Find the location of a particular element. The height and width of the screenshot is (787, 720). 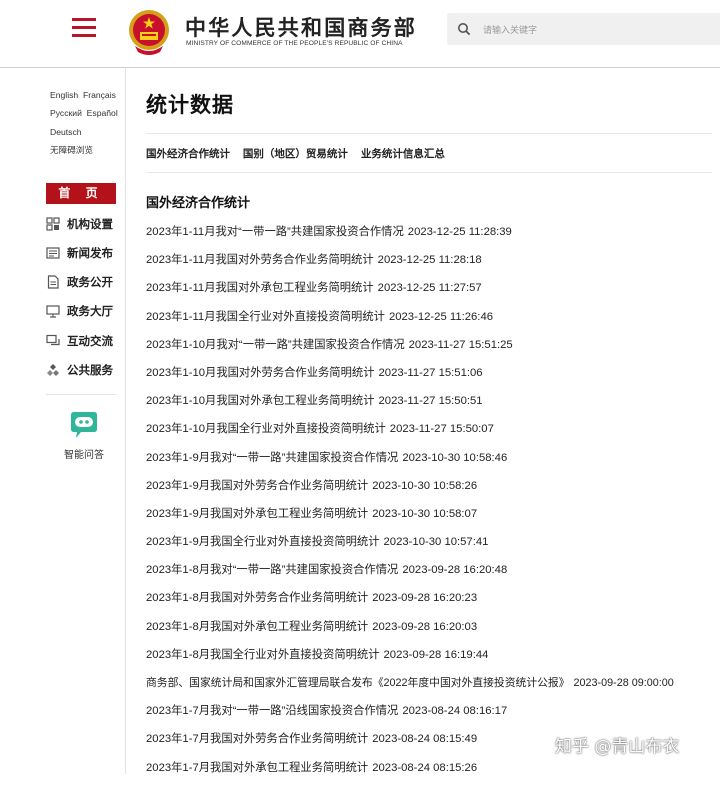

item-title: 2023年1-11月我国对外劳务合作业务简明统计 is located at coordinates (260, 260).